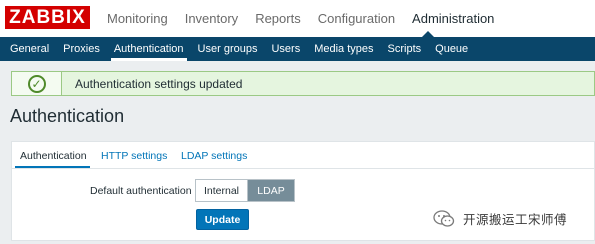 The width and height of the screenshot is (595, 244). What do you see at coordinates (228, 49) in the screenshot?
I see `subnav-user-groups: User groups` at bounding box center [228, 49].